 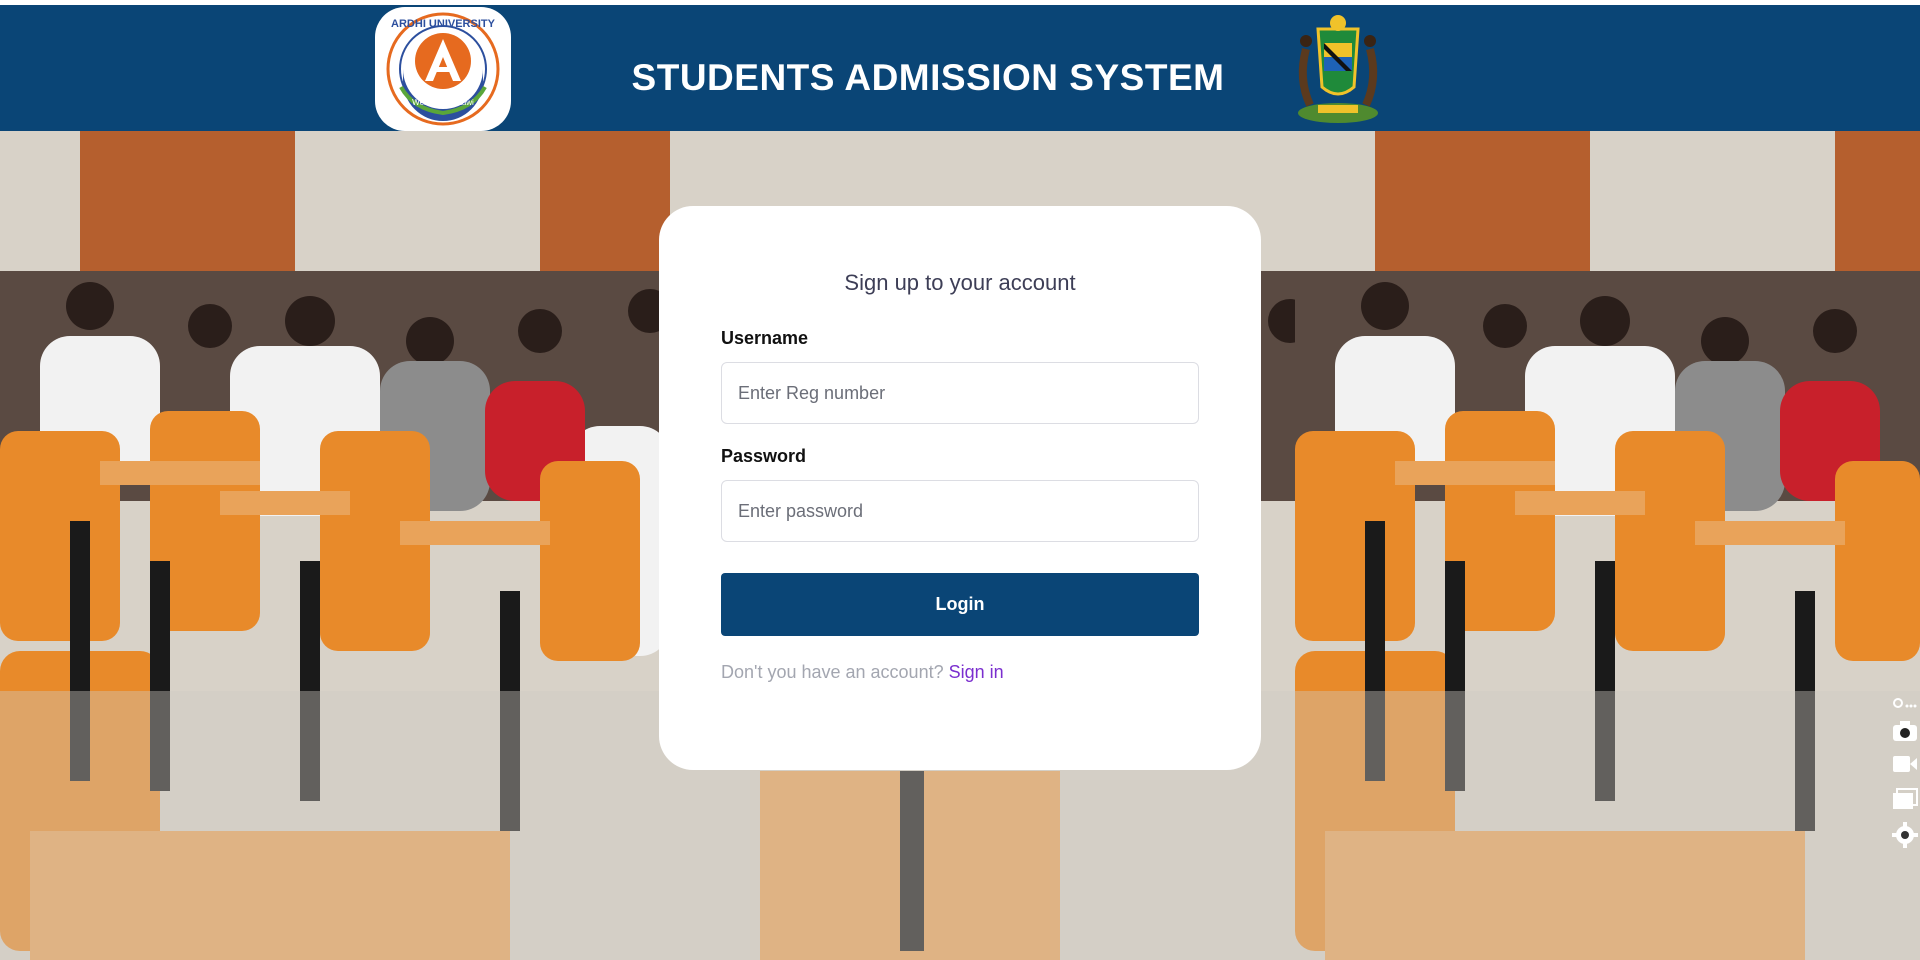 I want to click on extension-icon, so click(x=1905, y=703).